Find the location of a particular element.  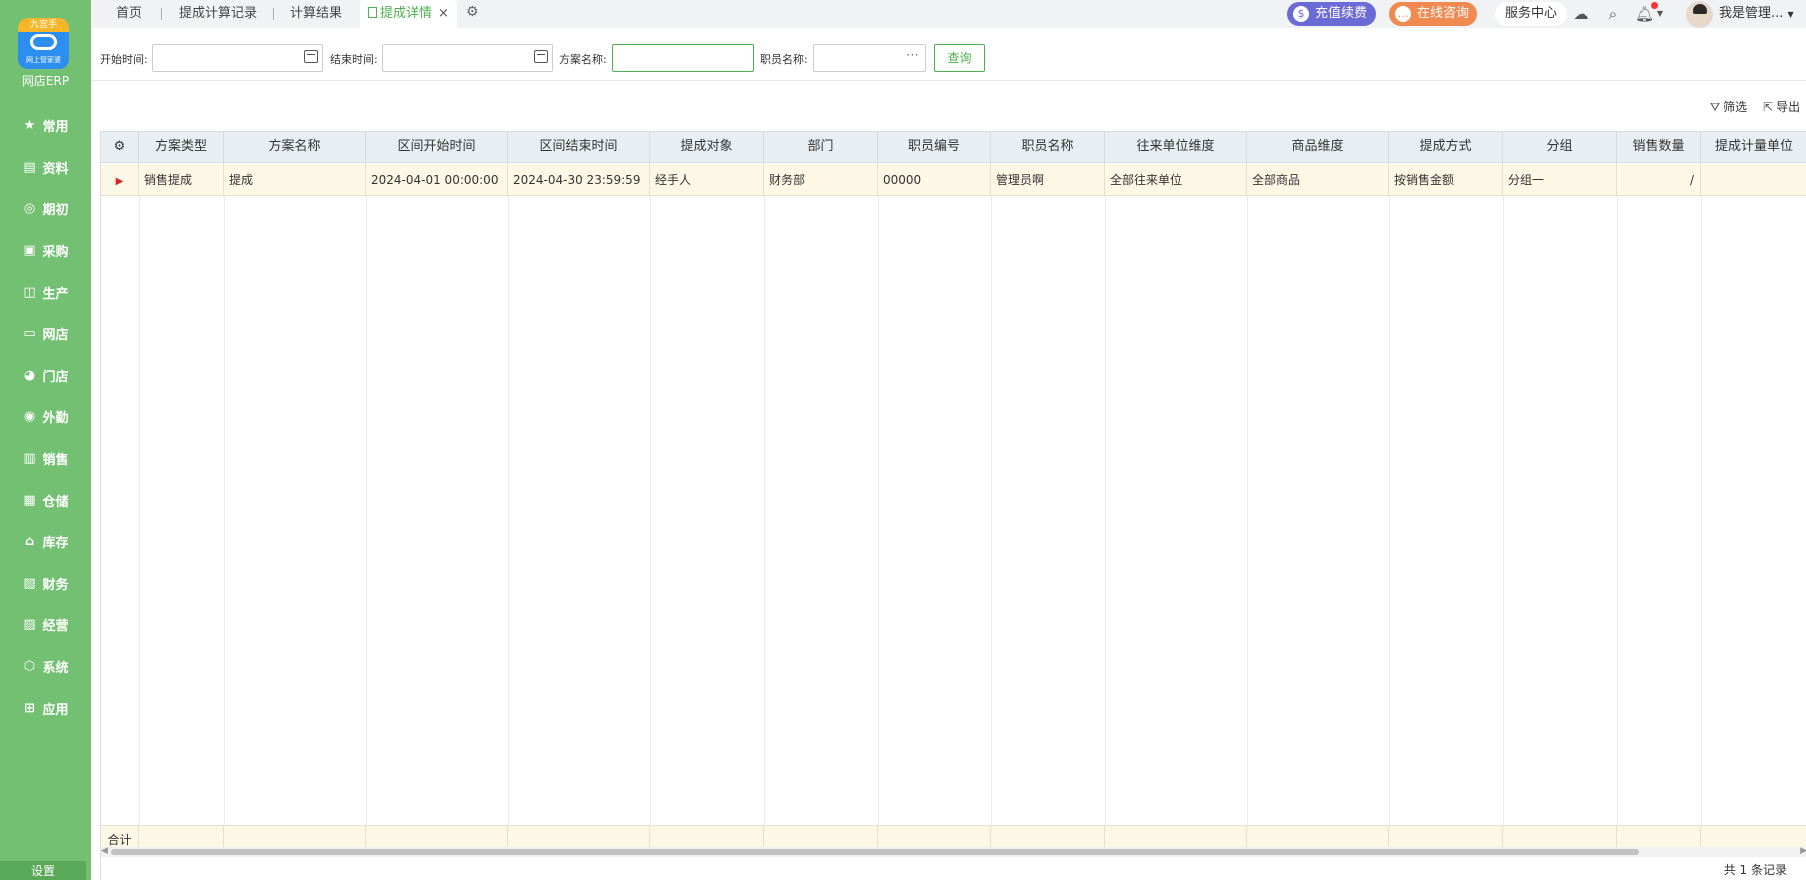

sidebar-item-data: ▤ 资料 is located at coordinates (45, 168).